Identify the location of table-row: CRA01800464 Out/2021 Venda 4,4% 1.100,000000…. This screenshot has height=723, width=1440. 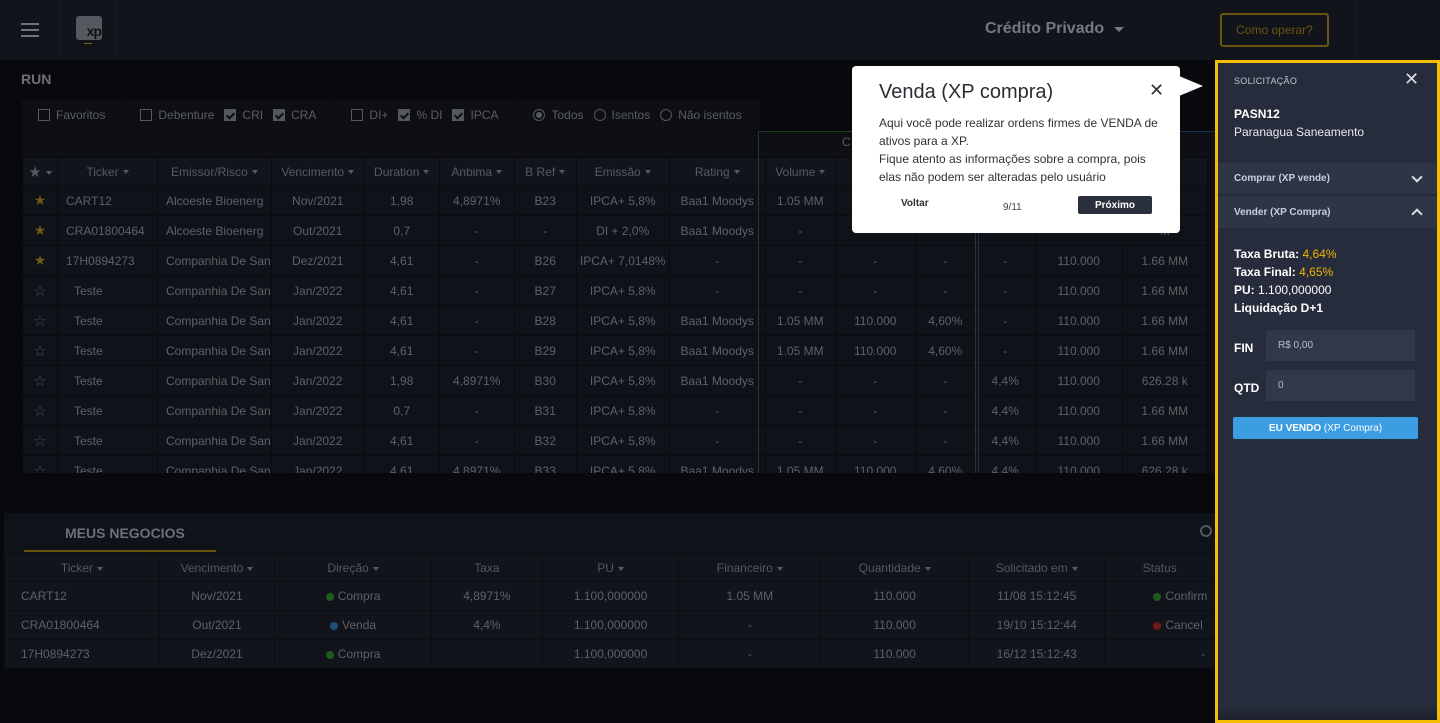
(609, 625).